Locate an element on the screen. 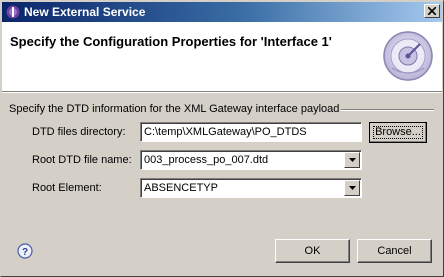 This screenshot has width=444, height=277. root-element-label: Root Element: is located at coordinates (67, 188).